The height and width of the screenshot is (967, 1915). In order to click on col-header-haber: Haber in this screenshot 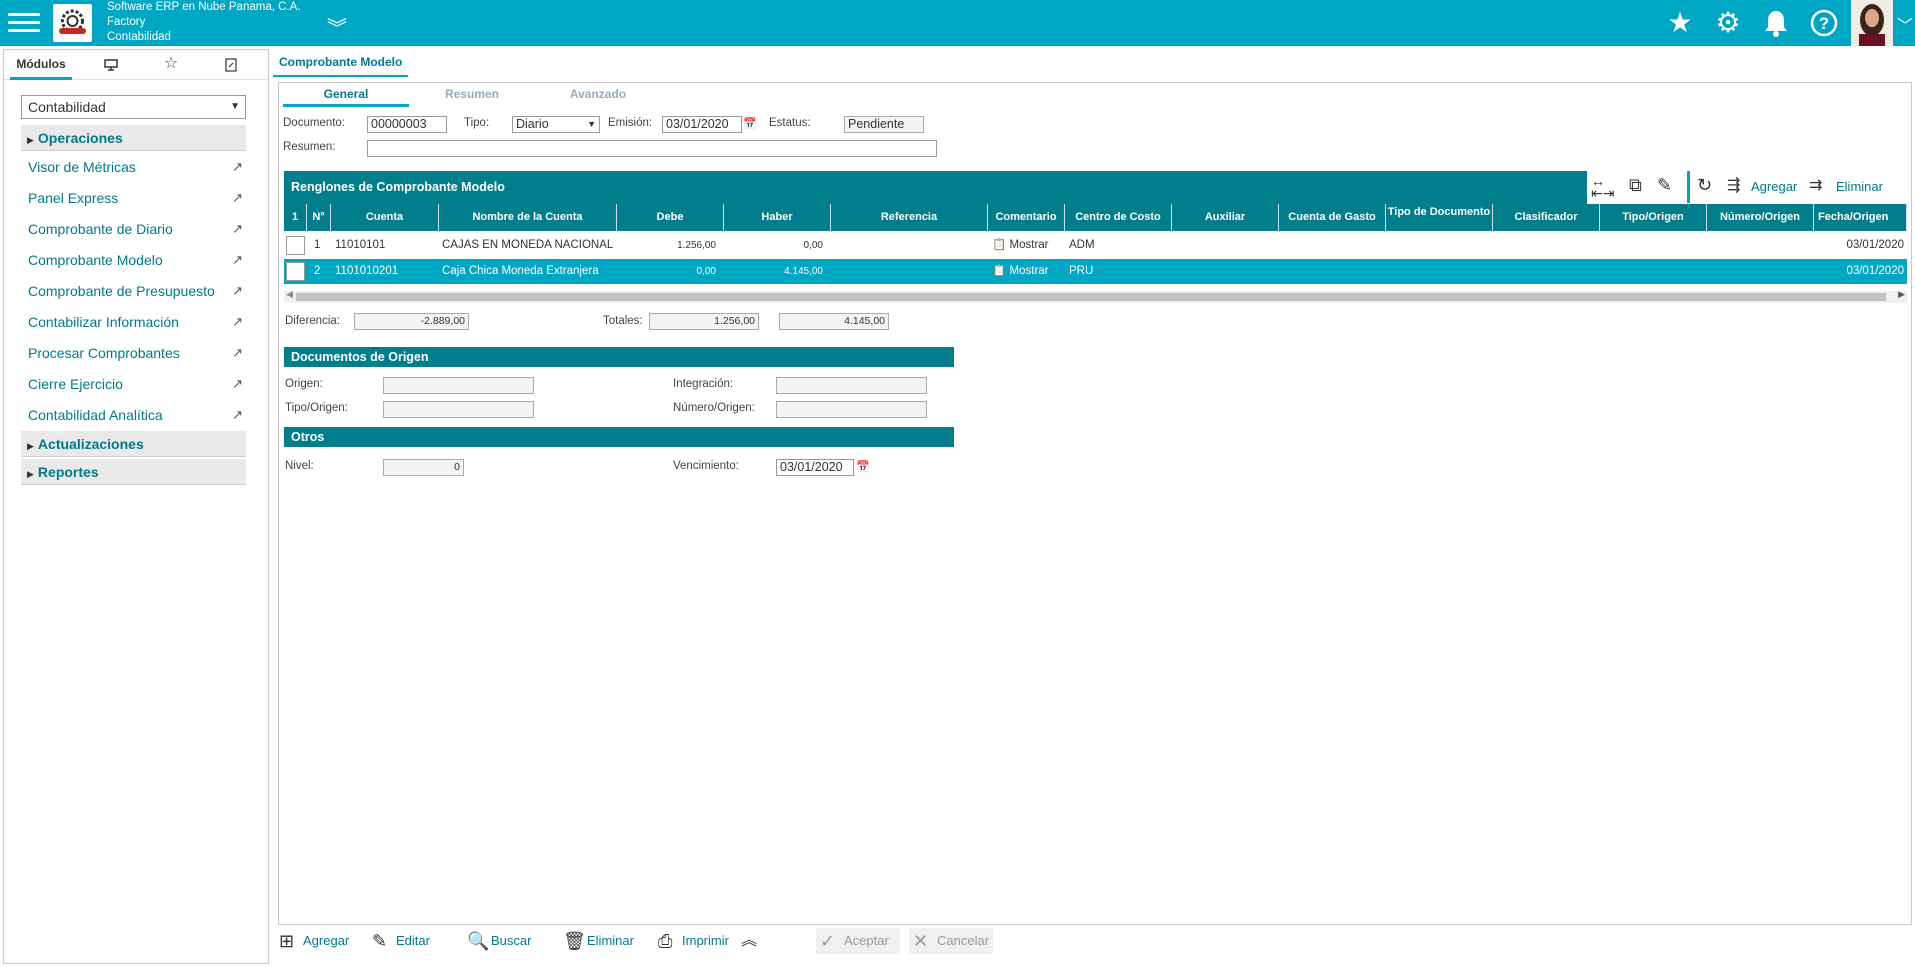, I will do `click(777, 217)`.